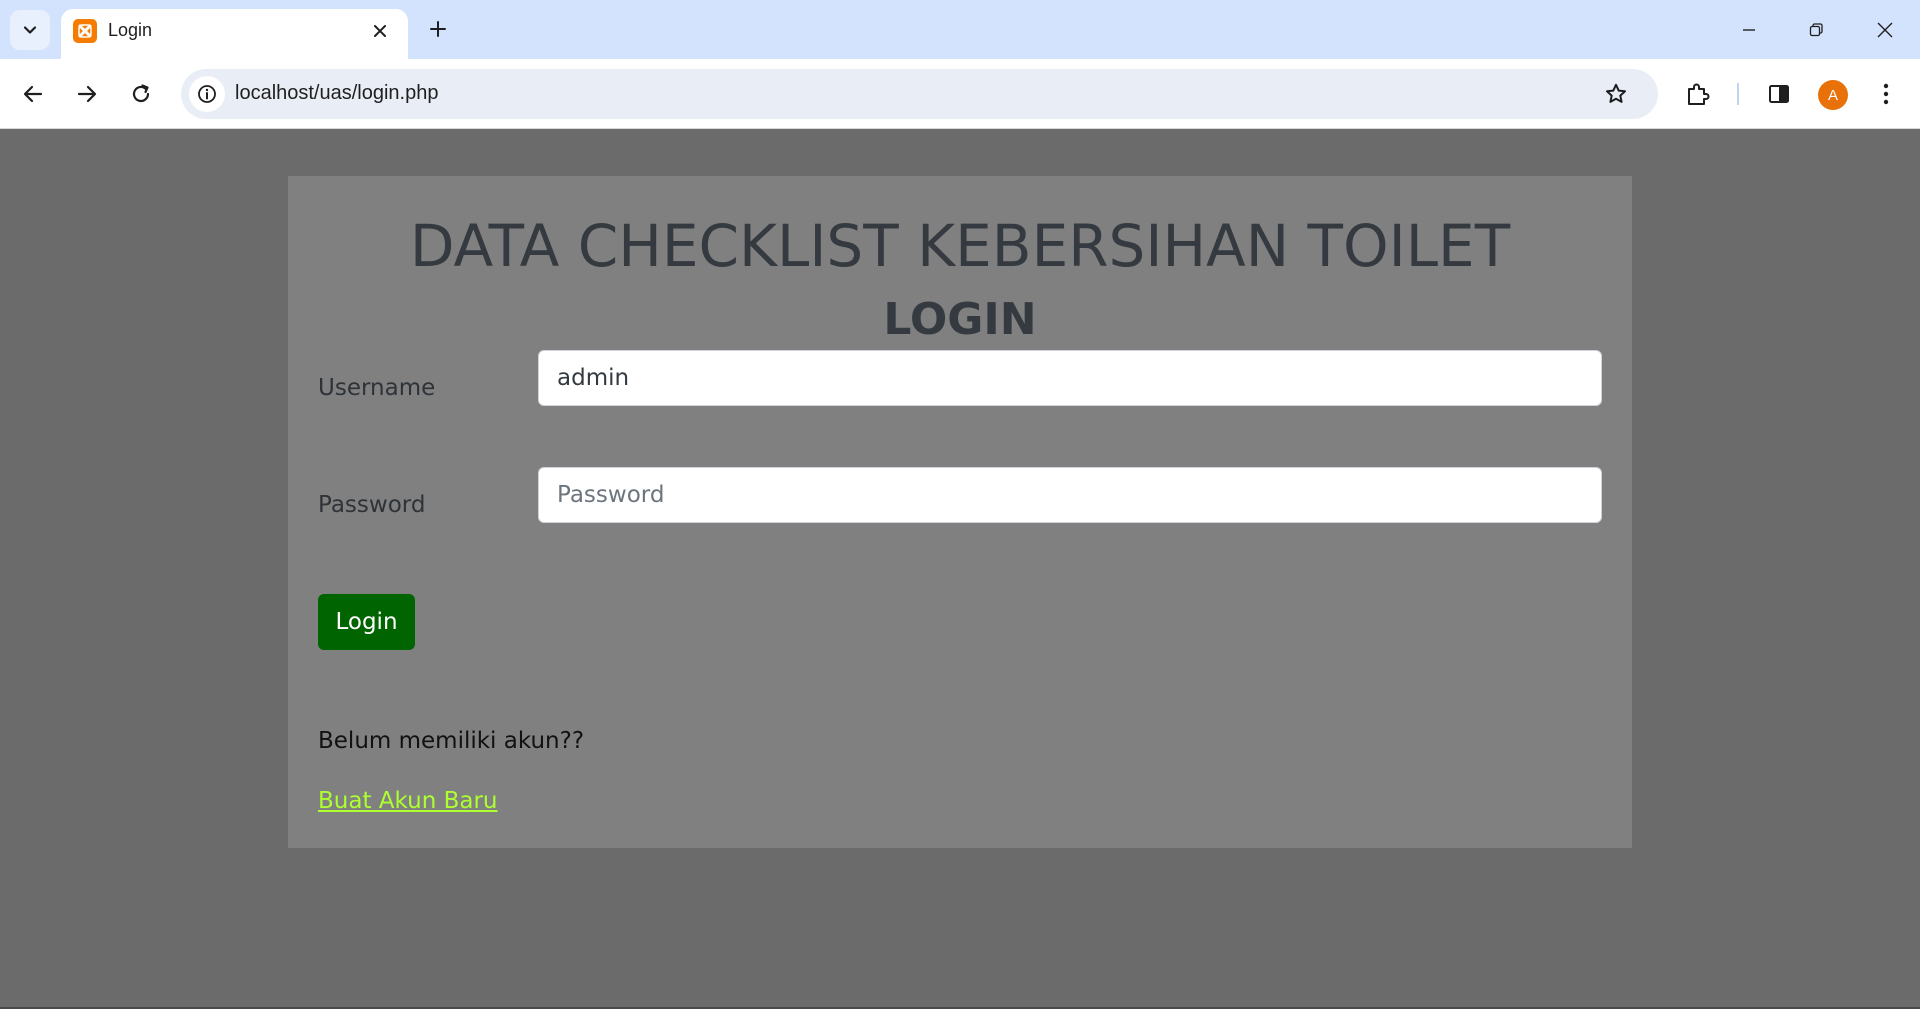 This screenshot has height=1009, width=1920. I want to click on new-tab-button, so click(438, 29).